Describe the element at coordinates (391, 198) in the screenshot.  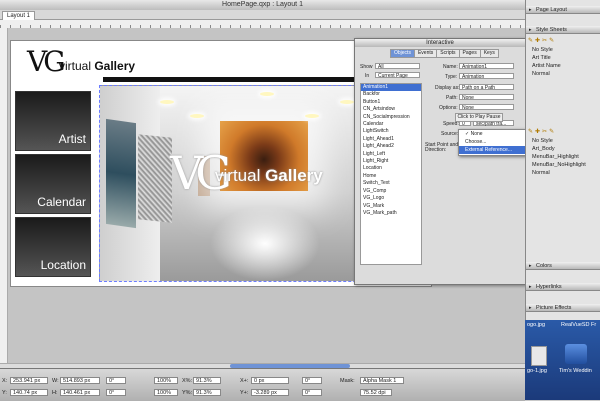
I see `object-list-item: VG_Logo` at that location.